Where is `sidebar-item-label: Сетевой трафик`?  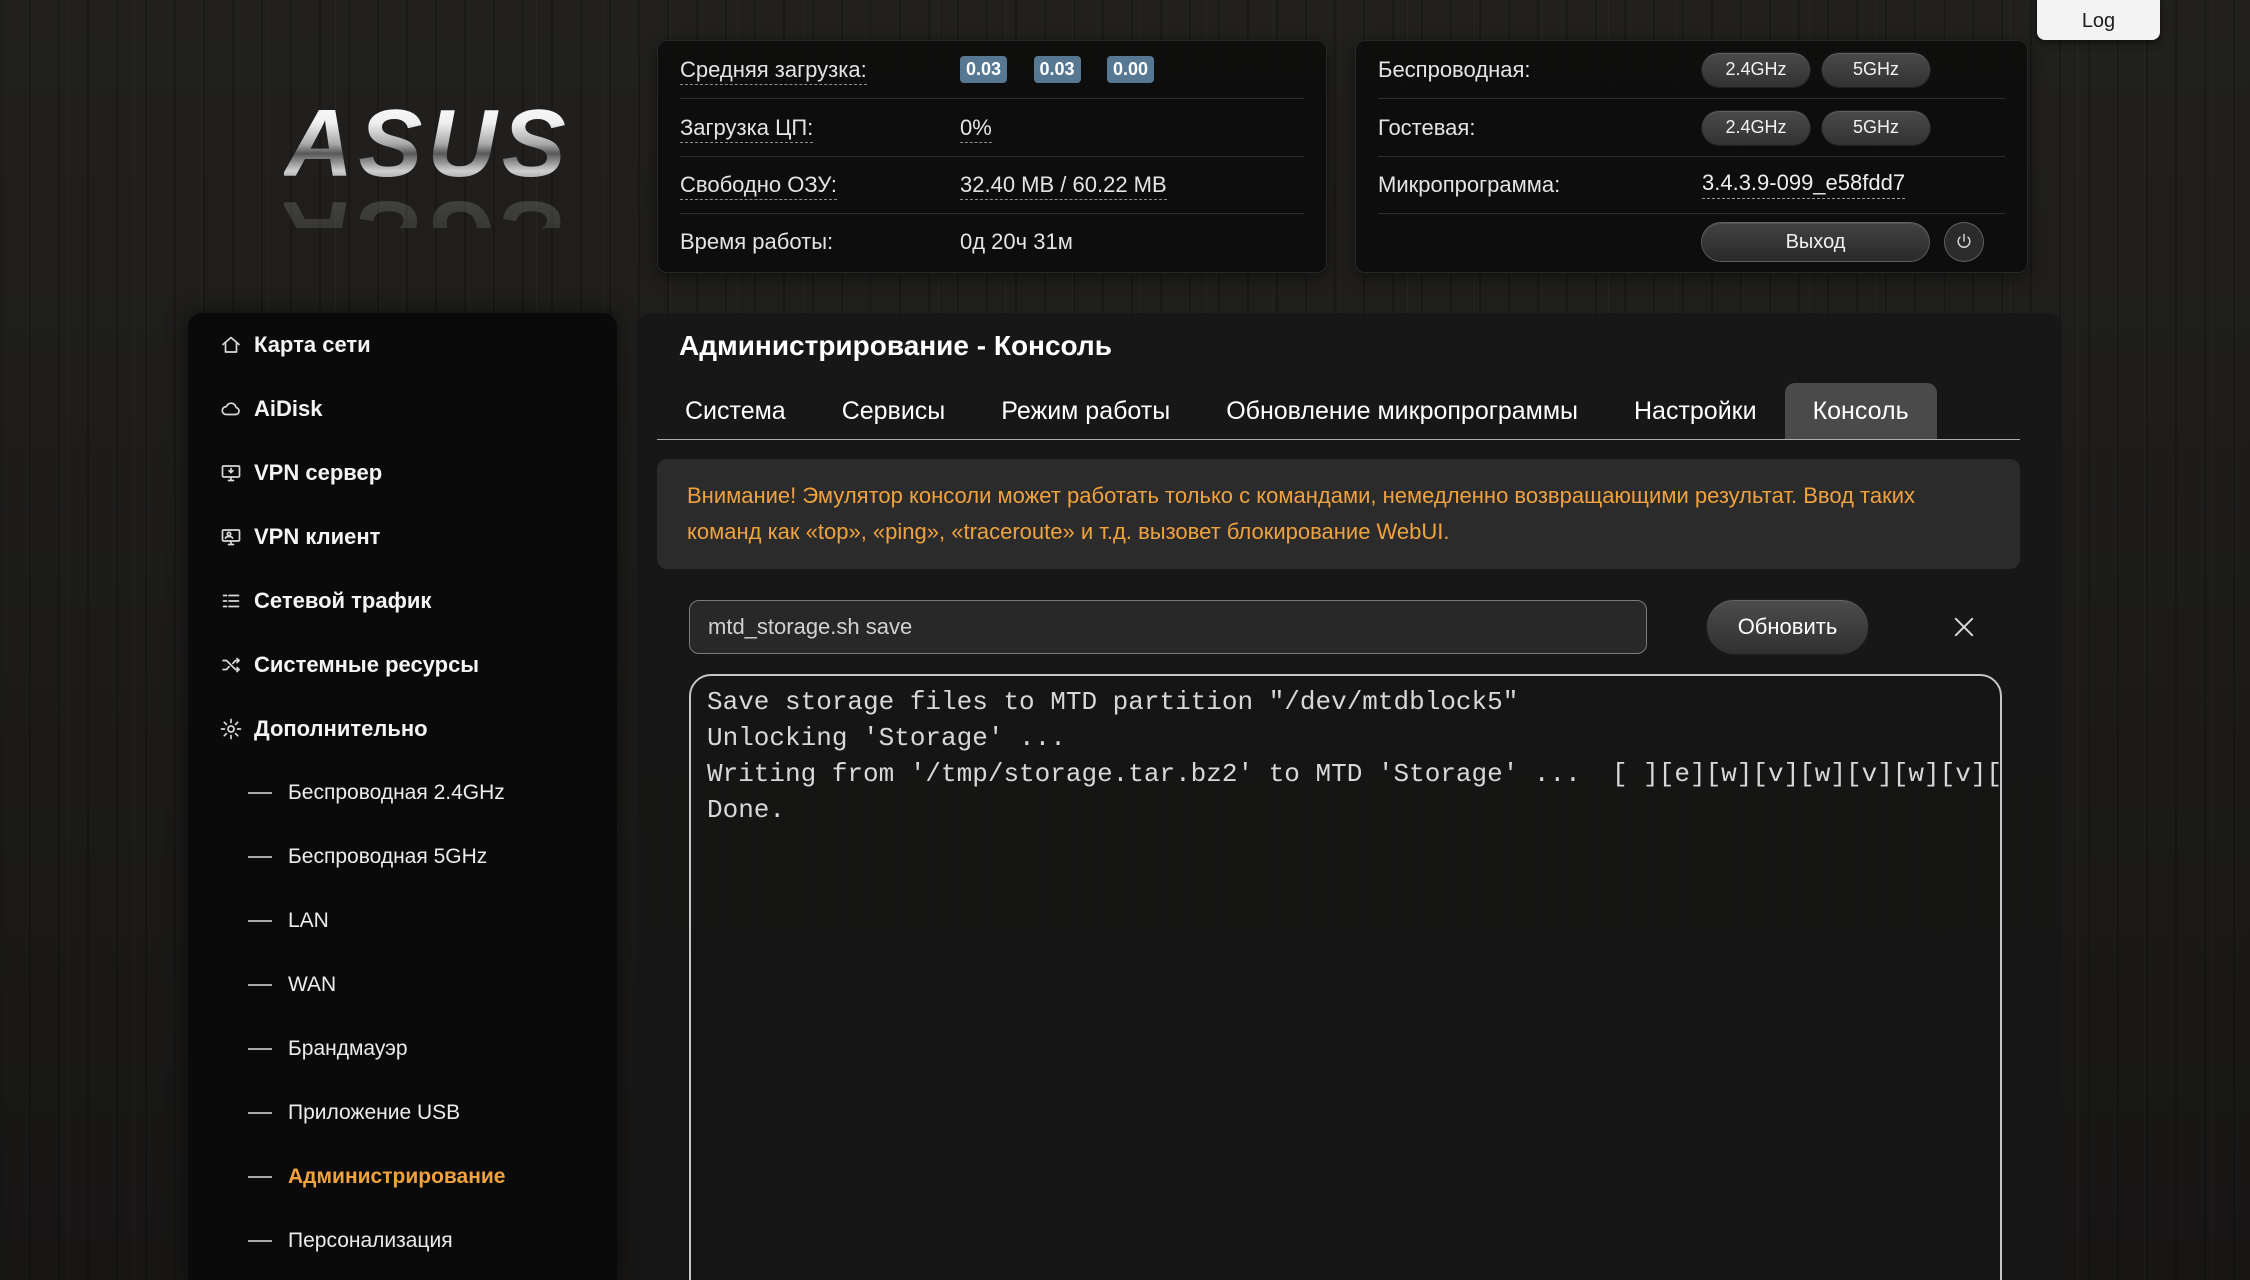 sidebar-item-label: Сетевой трафик is located at coordinates (343, 600).